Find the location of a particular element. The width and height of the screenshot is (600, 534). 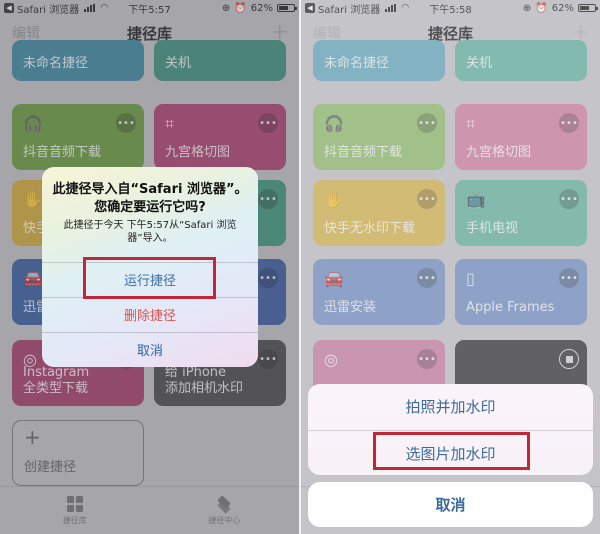

tab-label: 捷径库 is located at coordinates (74, 520).